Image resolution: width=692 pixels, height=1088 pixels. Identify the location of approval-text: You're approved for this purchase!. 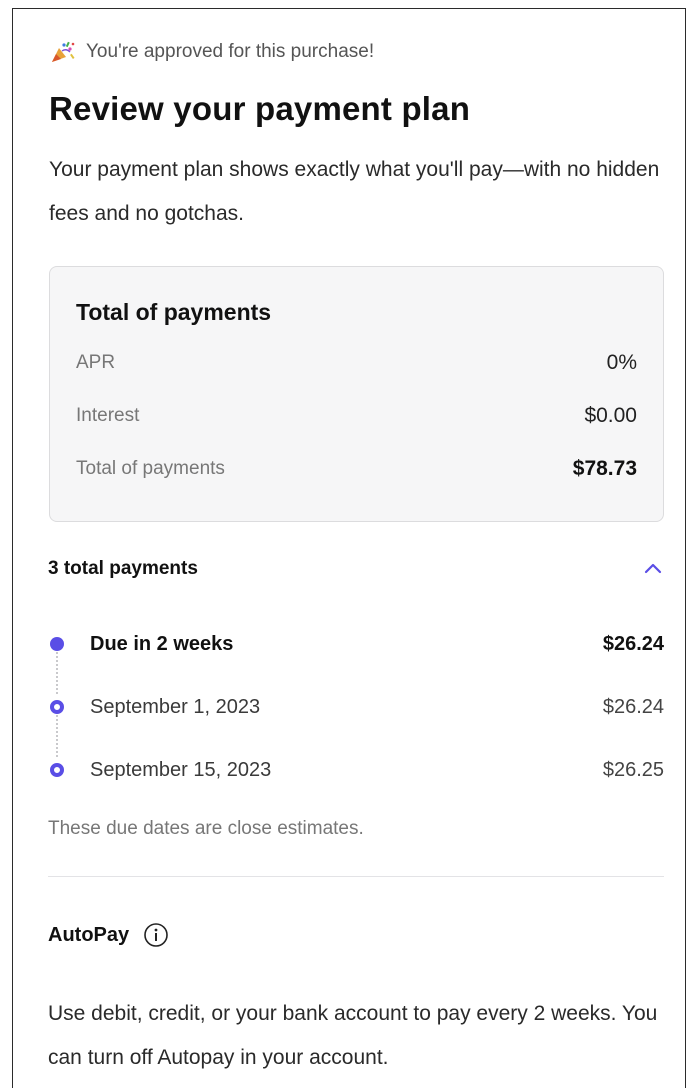
(230, 51).